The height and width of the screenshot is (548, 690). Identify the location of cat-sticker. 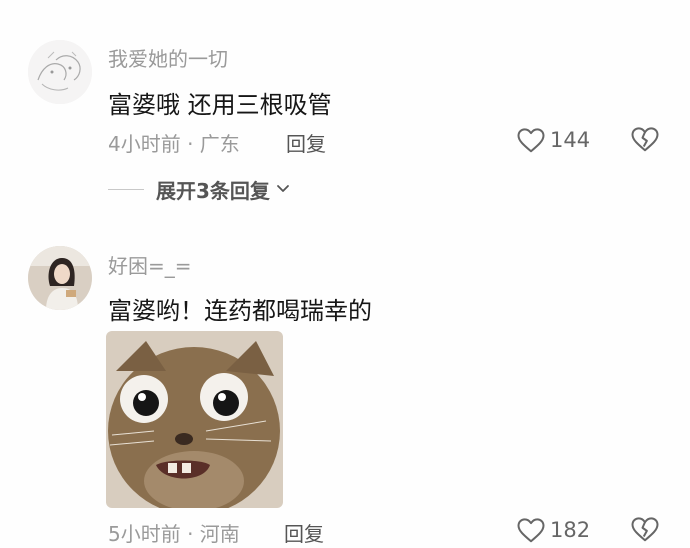
(194, 419).